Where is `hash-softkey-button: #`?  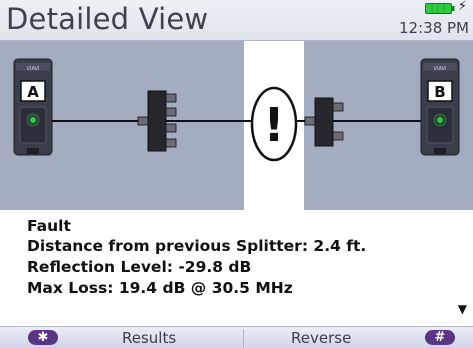 hash-softkey-button: # is located at coordinates (440, 337).